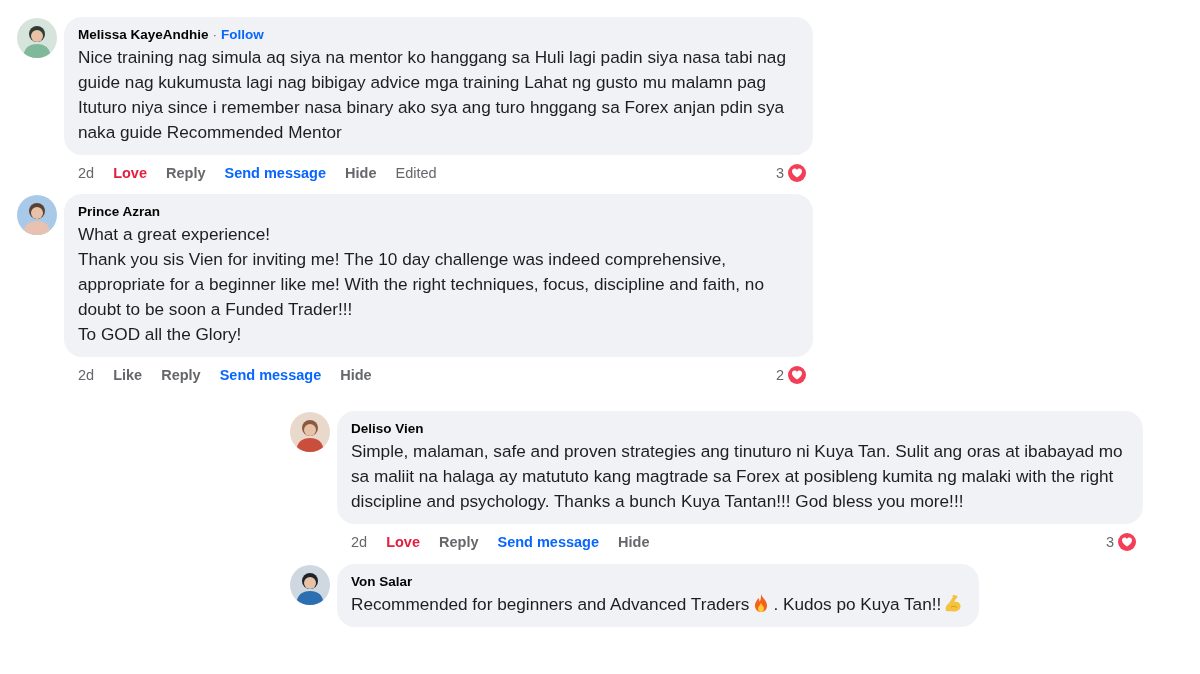  Describe the element at coordinates (432, 95) in the screenshot. I see `comment-text: Nice training nag simula aq siya na mentor ko hanggang sa Huli lagi padin siya nasa tabi nag guide nag kukumusta lagi nag bibigay advice mga training Lahat ng gusto mu malamn pag Ituturo niya since i remember nasa binary ako sya ang turo hnggang sa Forex anjan pdin sya naka guide Recommended Mentor` at that location.